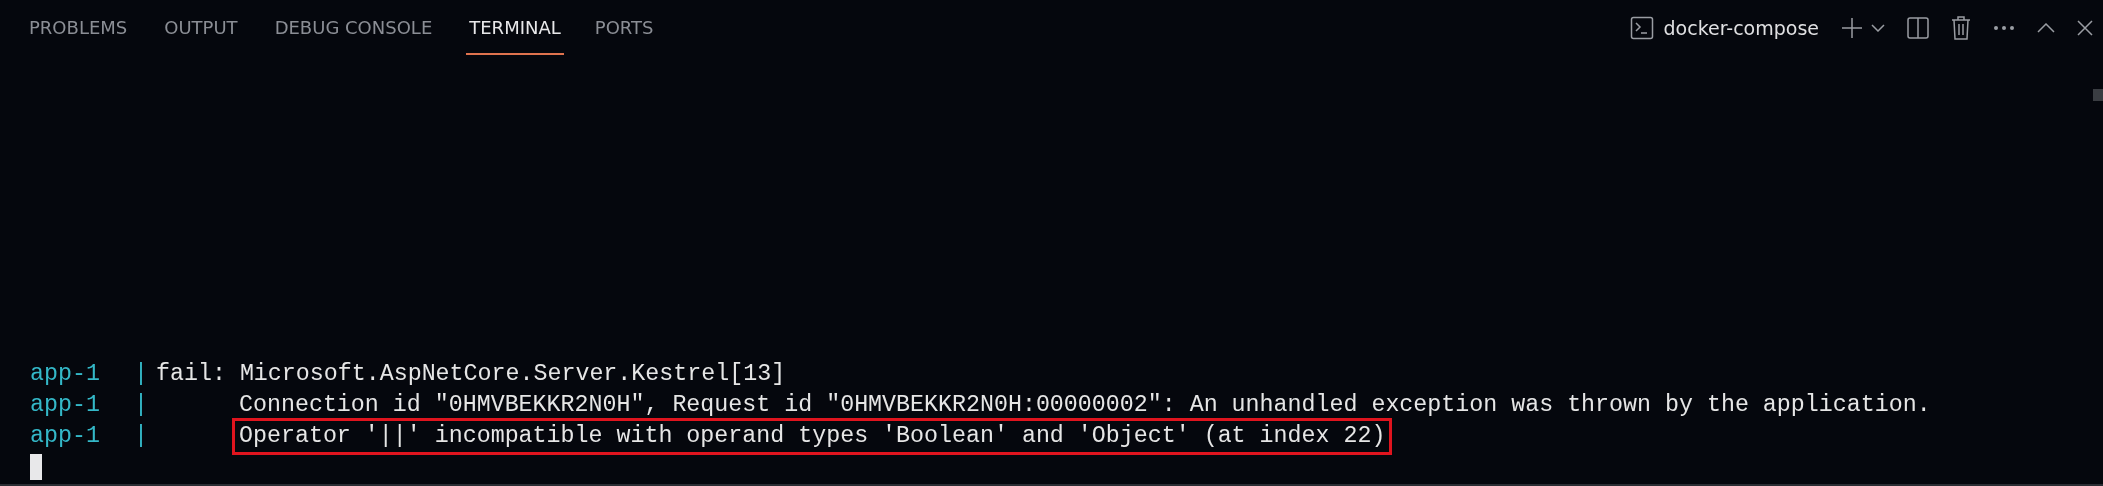  Describe the element at coordinates (1852, 27) in the screenshot. I see `plus-icon` at that location.